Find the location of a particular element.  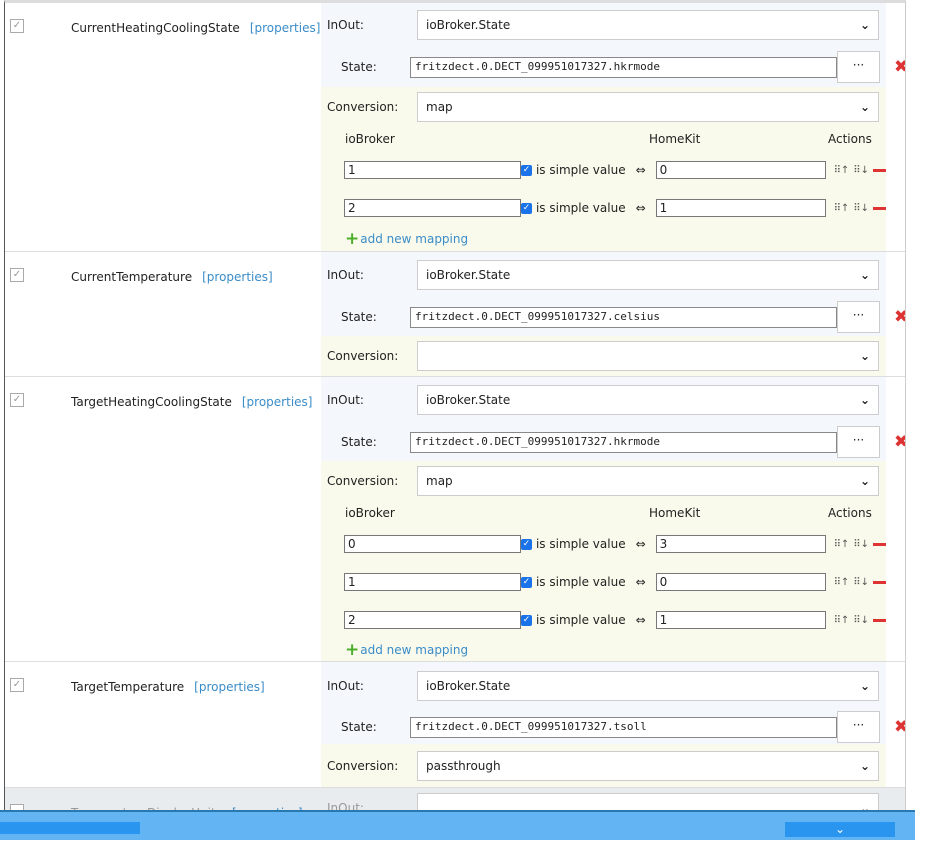

homekit-value-input: 3 is located at coordinates (740, 544).